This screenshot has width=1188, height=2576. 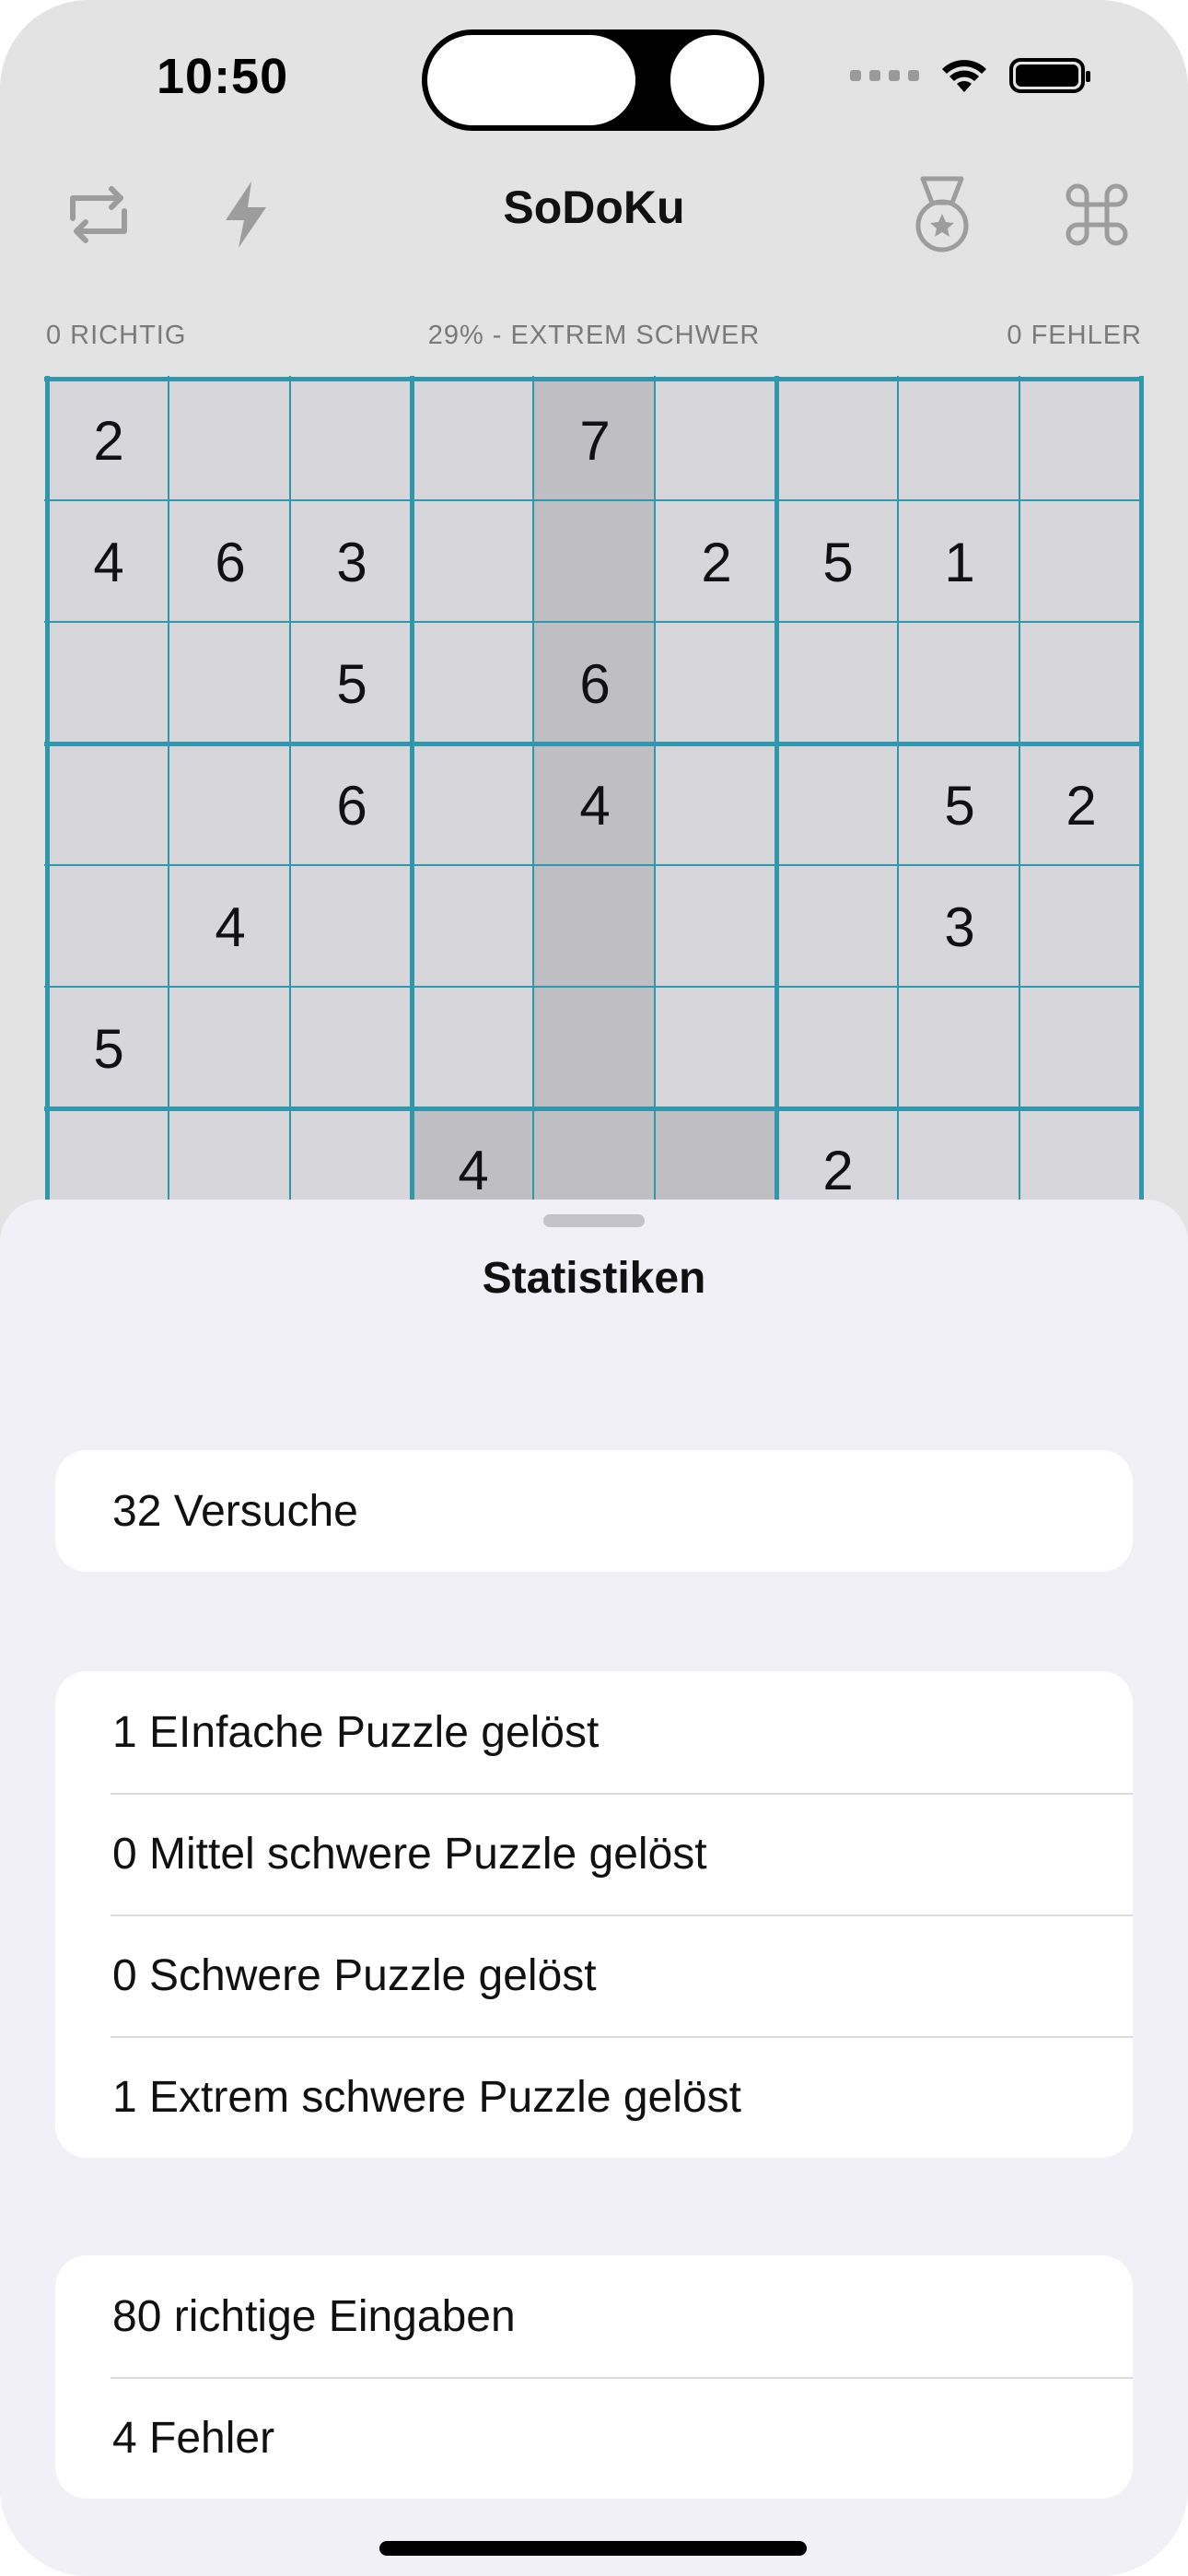 What do you see at coordinates (314, 2316) in the screenshot?
I see `stat-row: 80 richtige Eingaben` at bounding box center [314, 2316].